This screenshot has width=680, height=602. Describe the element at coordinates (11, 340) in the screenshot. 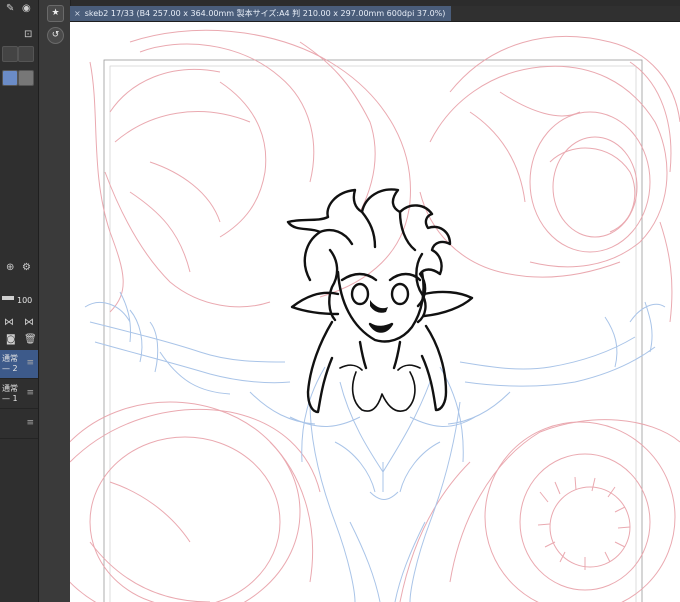

I see `mask-icon: ◙` at that location.